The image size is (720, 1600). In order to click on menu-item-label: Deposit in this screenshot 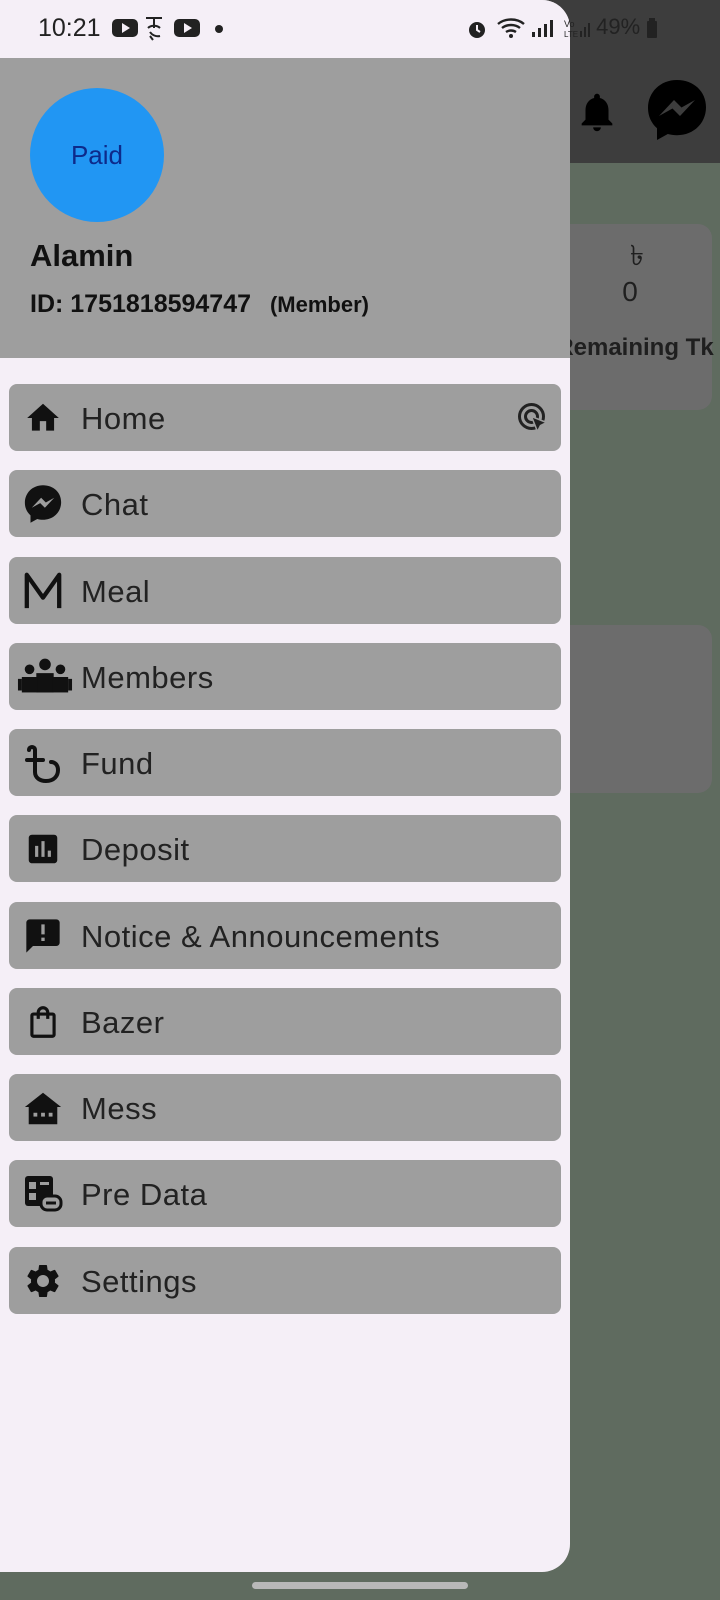, I will do `click(135, 849)`.